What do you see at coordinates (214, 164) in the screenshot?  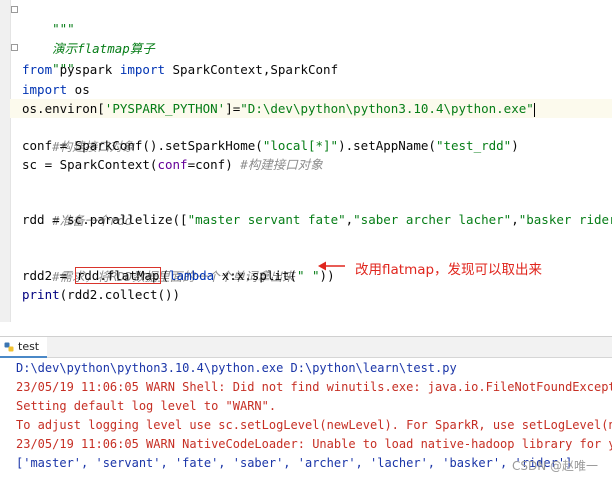 I see `code-text: =conf)` at bounding box center [214, 164].